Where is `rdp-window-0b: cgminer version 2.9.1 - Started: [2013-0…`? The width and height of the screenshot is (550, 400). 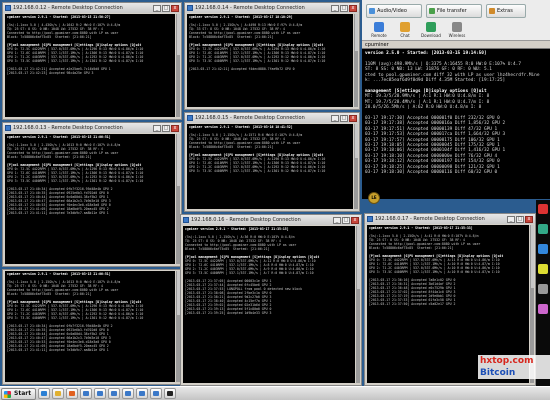 rdp-window-0b: cgminer version 2.9.1 - Started: [2013-0… is located at coordinates (92, 327).